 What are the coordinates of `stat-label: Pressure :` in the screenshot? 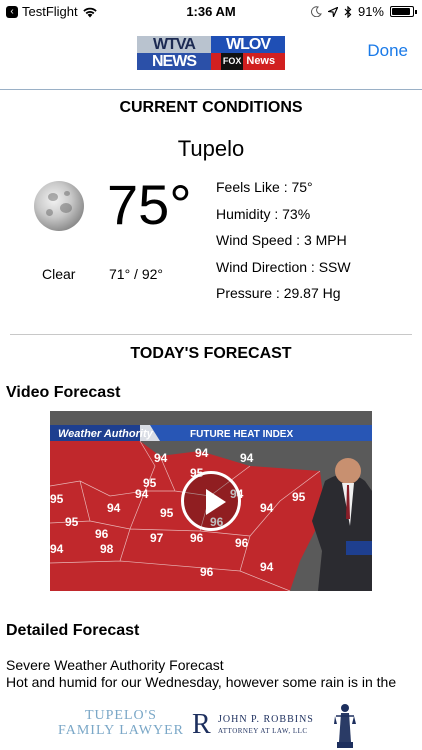 It's located at (248, 293).